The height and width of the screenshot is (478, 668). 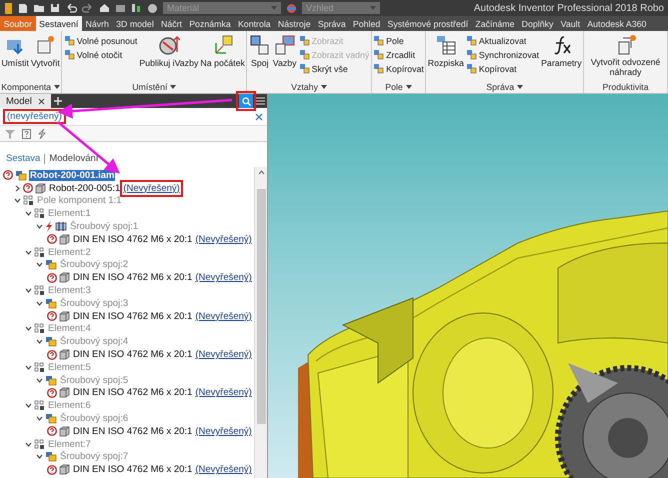 I want to click on ribbon-tool-button: Parametry, so click(x=561, y=57).